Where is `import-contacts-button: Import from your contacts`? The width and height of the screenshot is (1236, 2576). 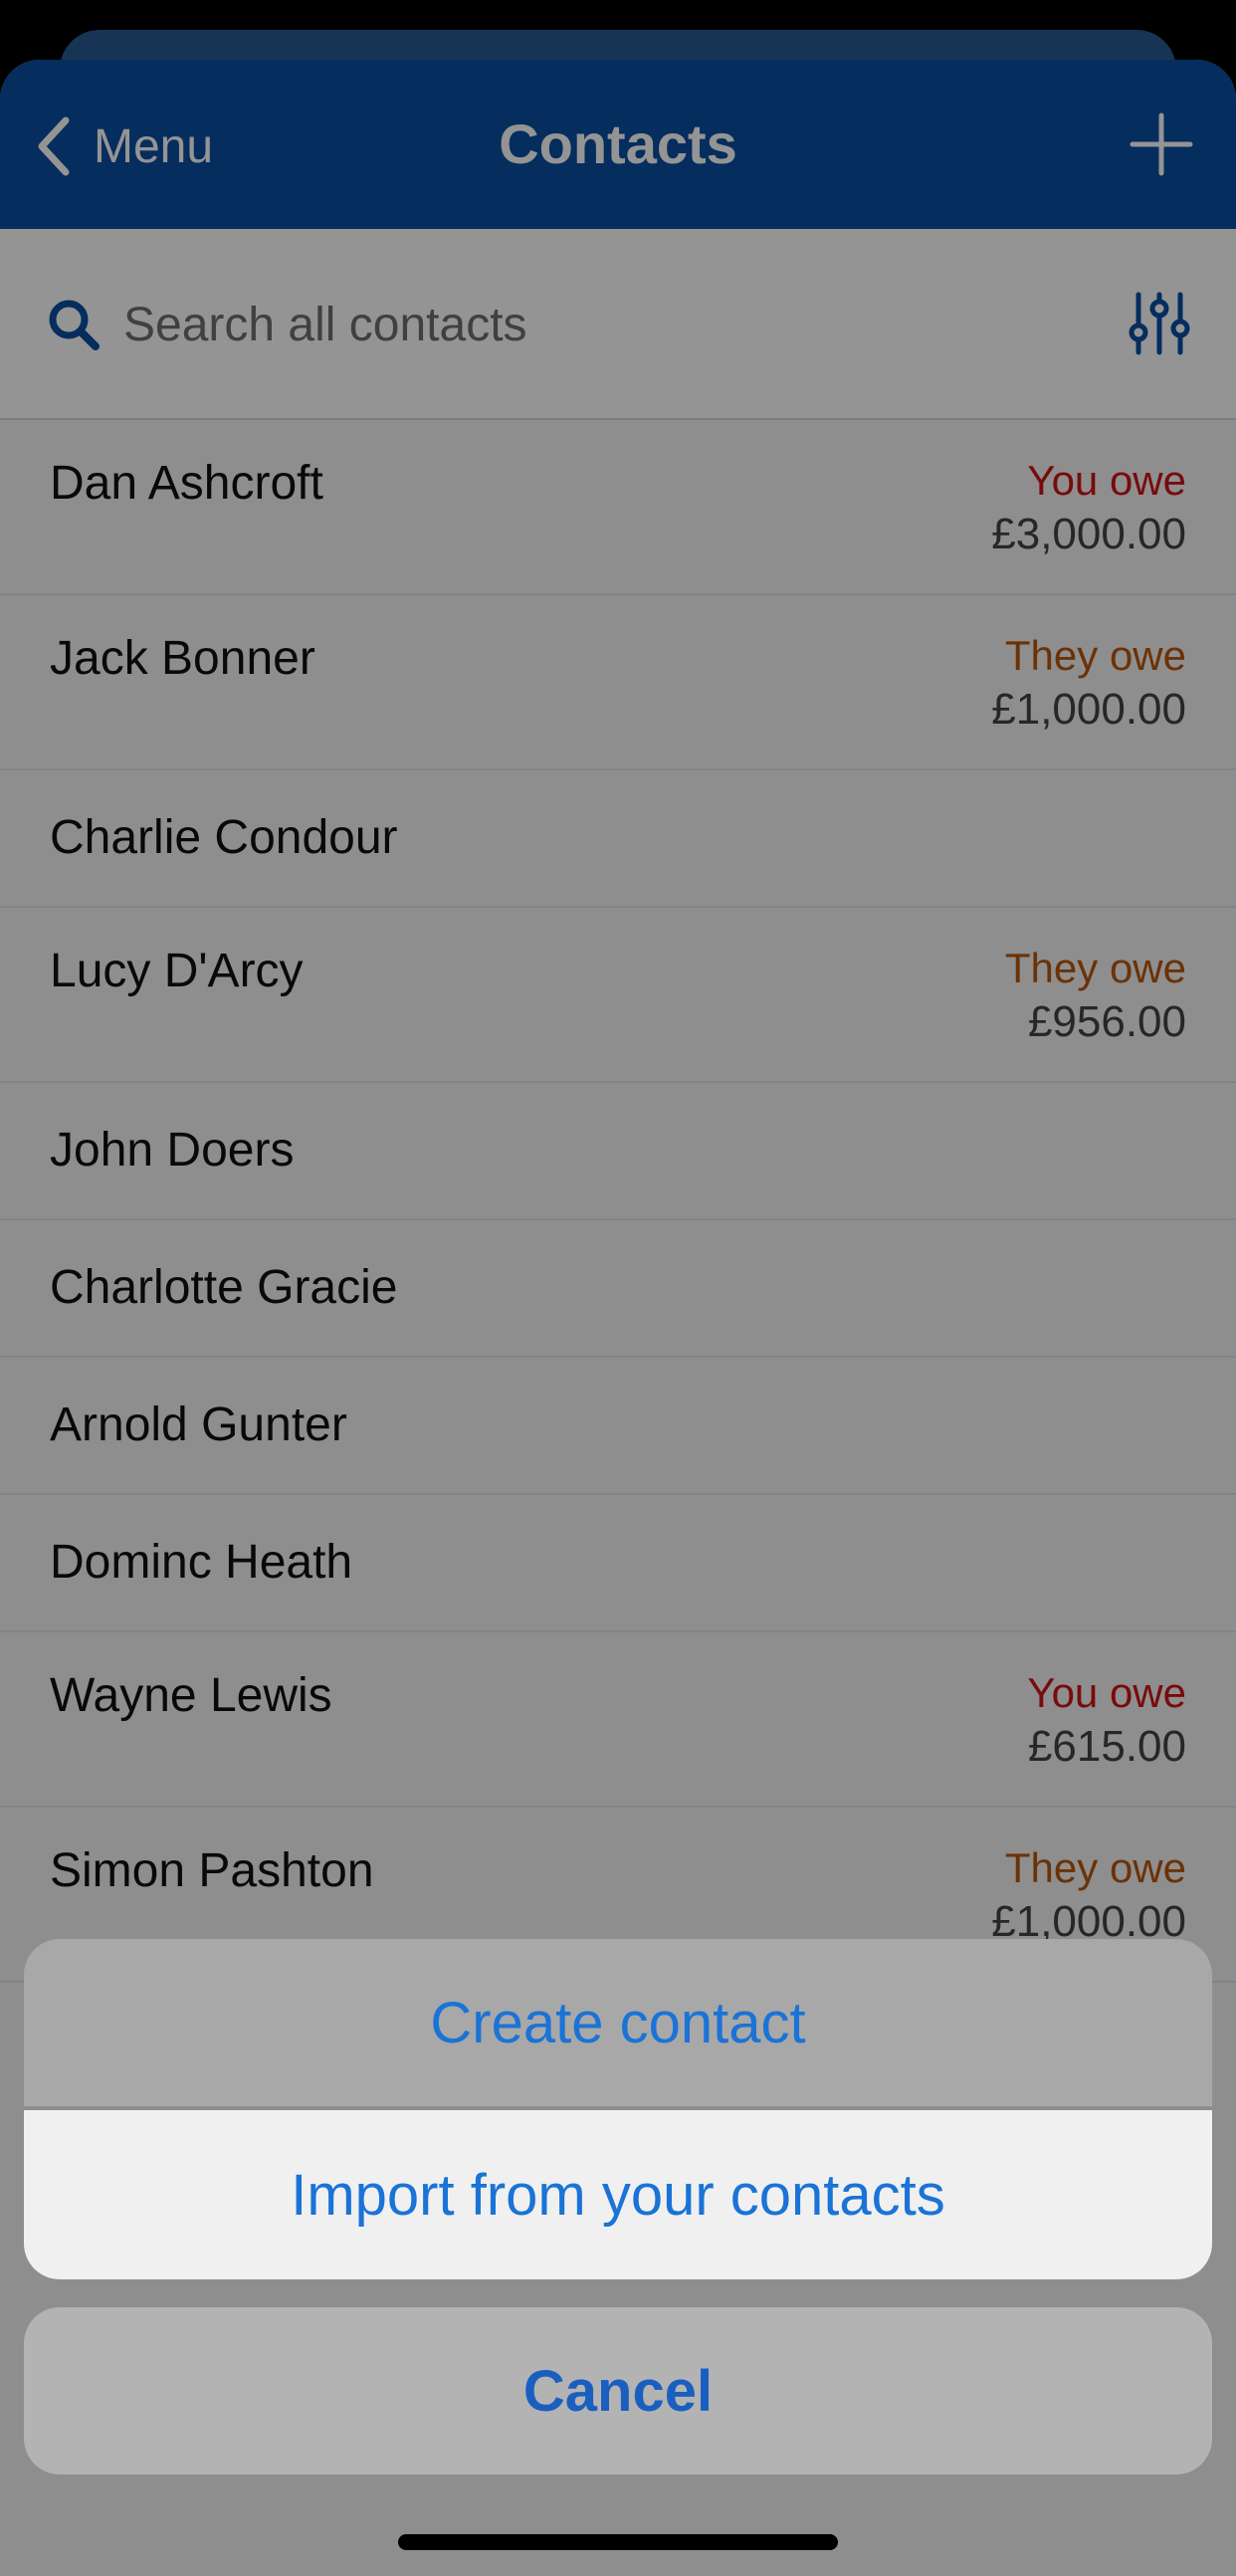
import-contacts-button: Import from your contacts is located at coordinates (618, 2194).